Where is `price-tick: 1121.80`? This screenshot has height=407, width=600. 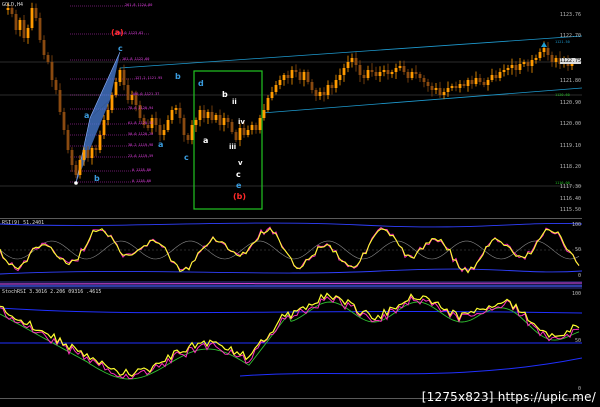 price-tick: 1121.80 is located at coordinates (570, 81).